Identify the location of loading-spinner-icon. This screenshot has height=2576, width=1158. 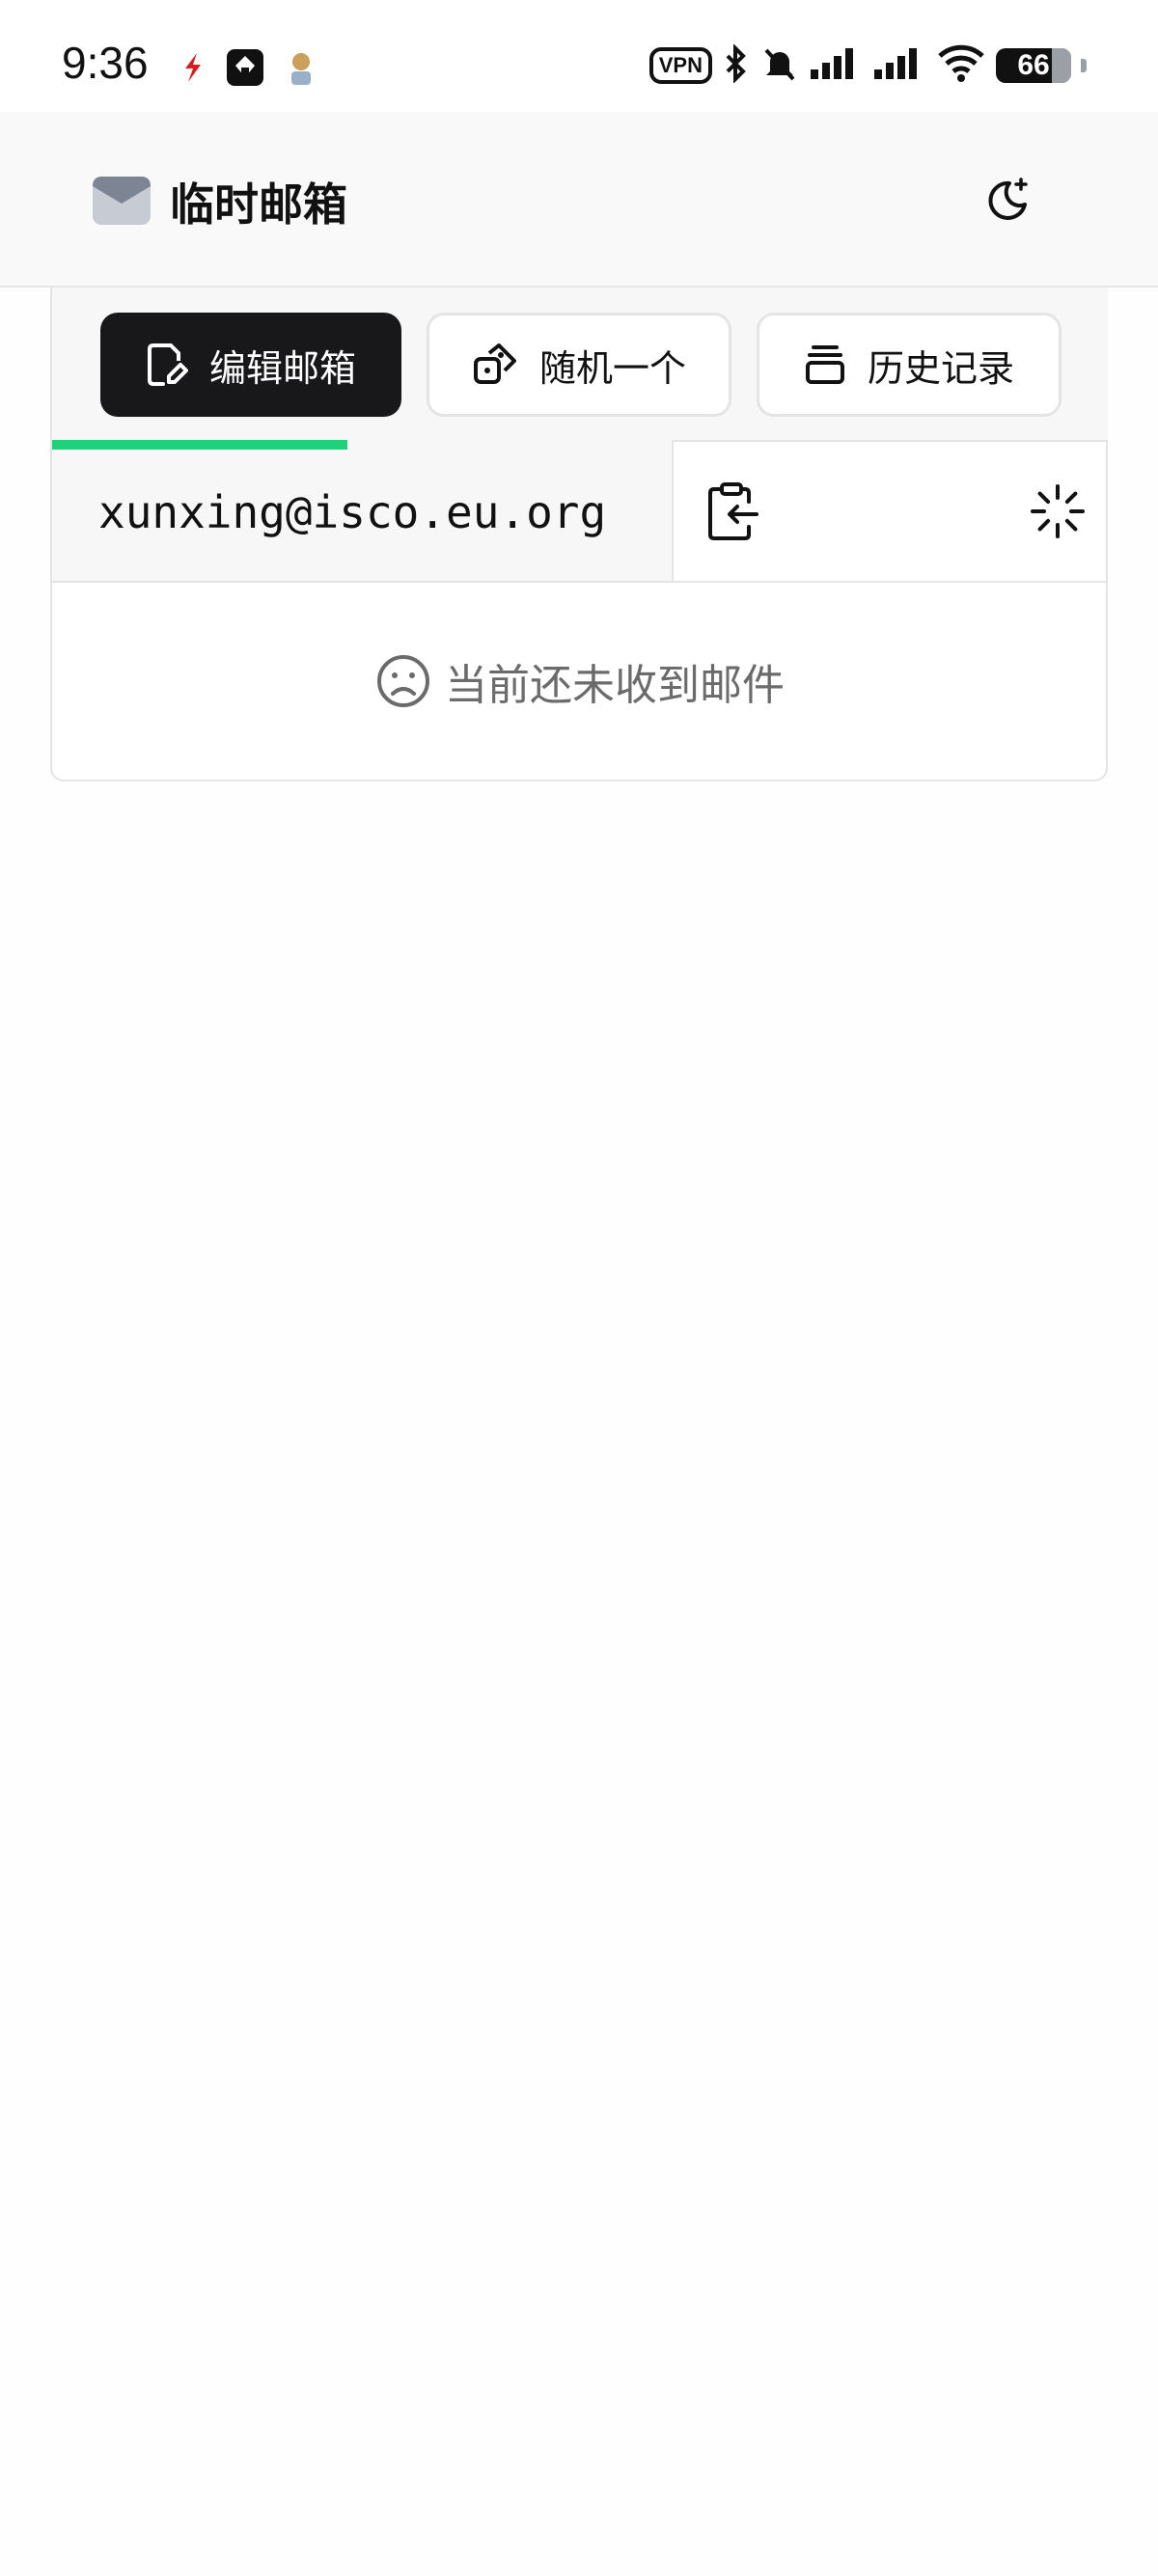
(1058, 511).